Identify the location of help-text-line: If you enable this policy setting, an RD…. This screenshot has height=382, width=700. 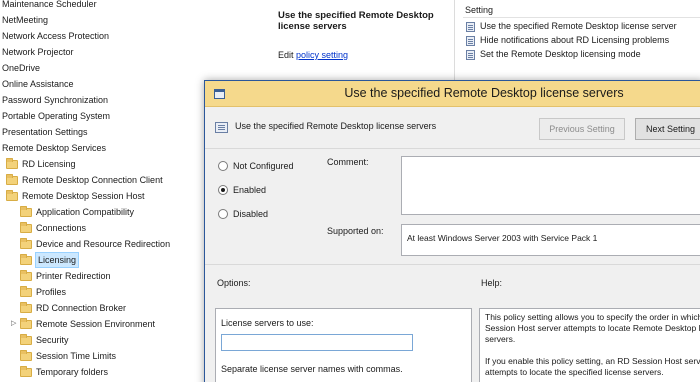
(592, 361).